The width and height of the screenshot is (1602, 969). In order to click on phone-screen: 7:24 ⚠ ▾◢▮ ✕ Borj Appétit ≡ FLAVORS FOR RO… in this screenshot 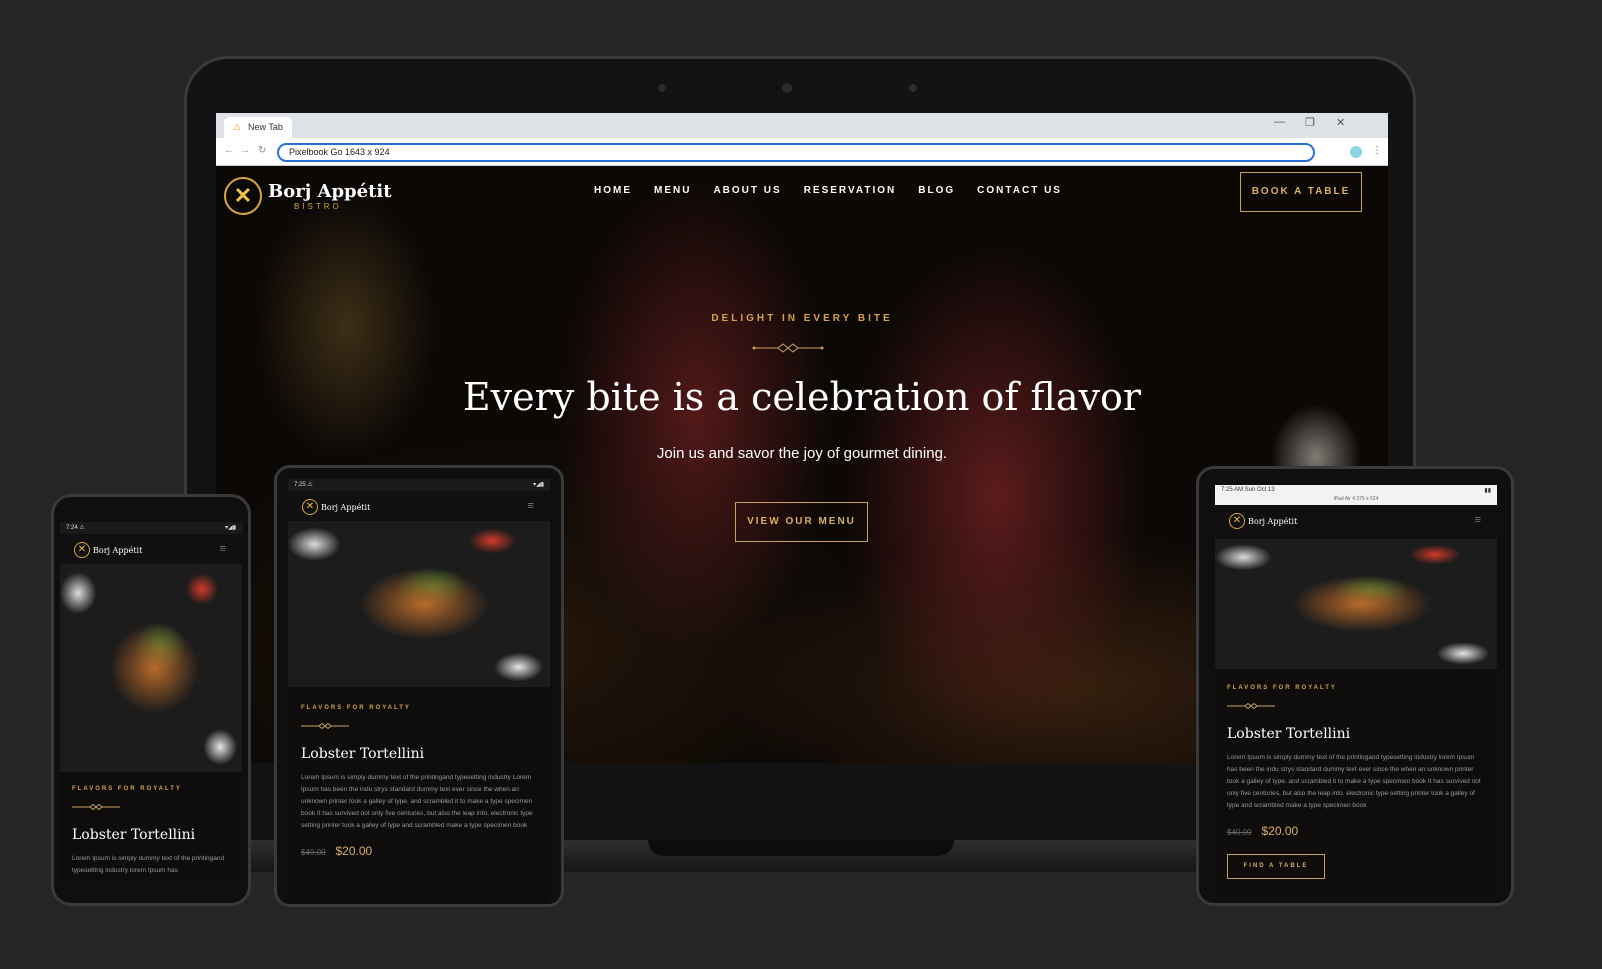, I will do `click(151, 702)`.